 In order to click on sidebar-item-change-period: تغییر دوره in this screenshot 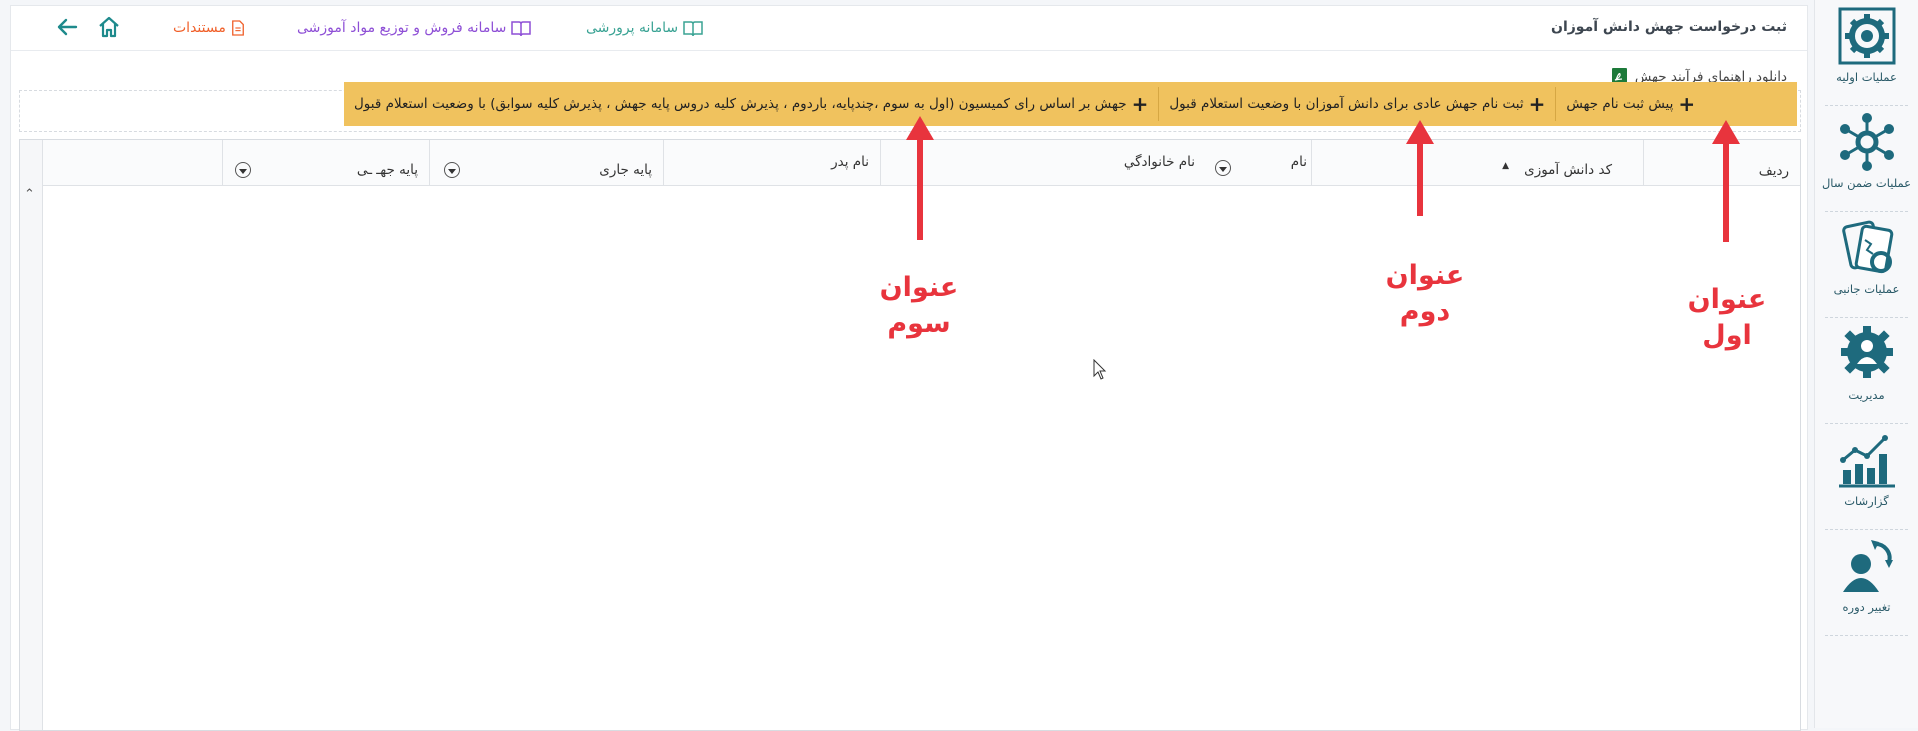, I will do `click(1866, 583)`.